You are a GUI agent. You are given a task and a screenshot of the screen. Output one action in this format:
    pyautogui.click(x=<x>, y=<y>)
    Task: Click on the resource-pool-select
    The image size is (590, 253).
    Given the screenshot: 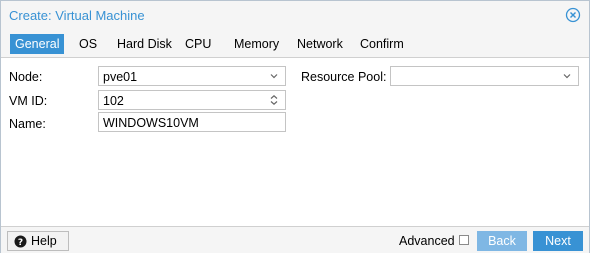 What is the action you would take?
    pyautogui.click(x=484, y=76)
    